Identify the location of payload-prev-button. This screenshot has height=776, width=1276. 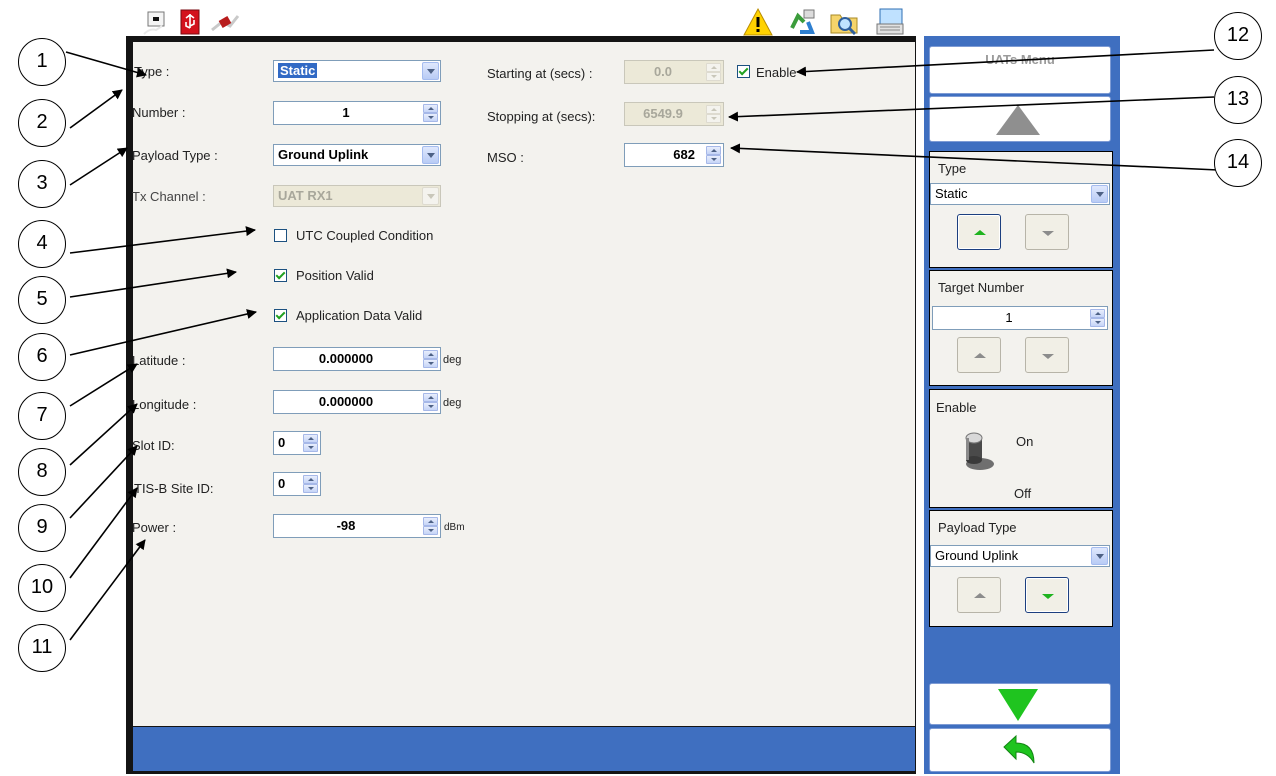
(979, 595).